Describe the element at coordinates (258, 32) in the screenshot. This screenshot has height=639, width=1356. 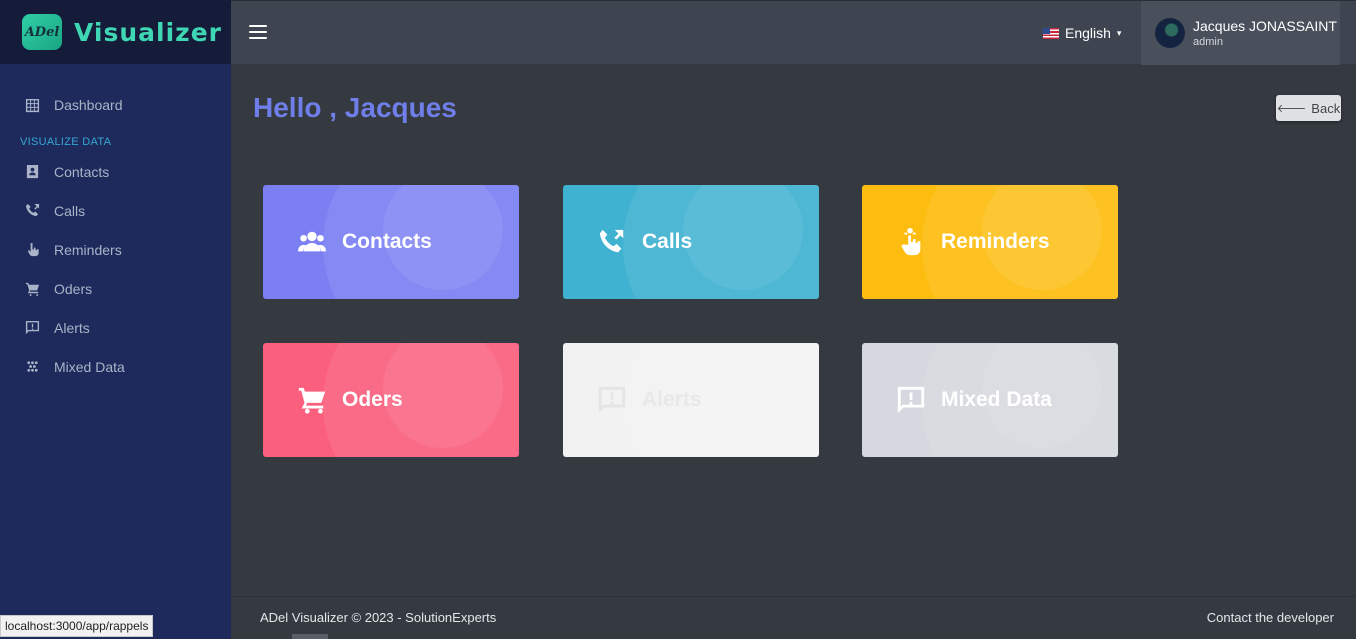
I see `menu-toggle-icon` at that location.